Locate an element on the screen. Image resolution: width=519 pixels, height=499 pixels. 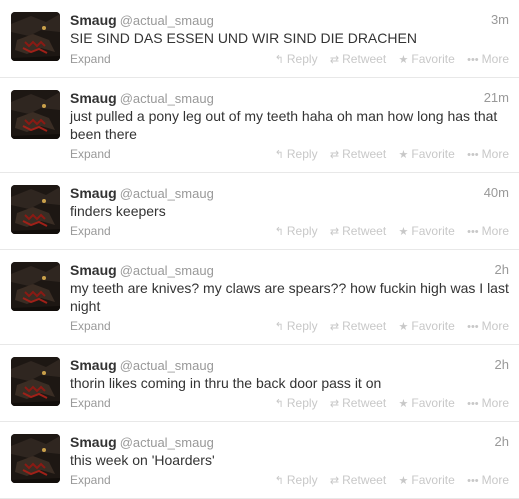
reply-arrow-icon: ↰ is located at coordinates (279, 232).